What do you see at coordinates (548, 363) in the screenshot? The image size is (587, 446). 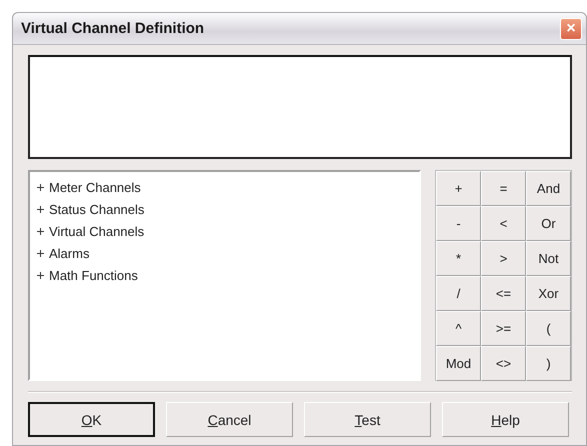 I see `operator-button: )` at bounding box center [548, 363].